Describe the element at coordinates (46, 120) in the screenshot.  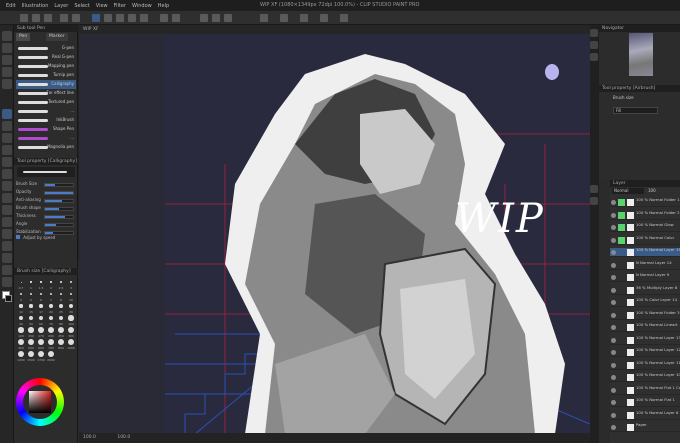
I see `brush-item: InkBrush` at that location.